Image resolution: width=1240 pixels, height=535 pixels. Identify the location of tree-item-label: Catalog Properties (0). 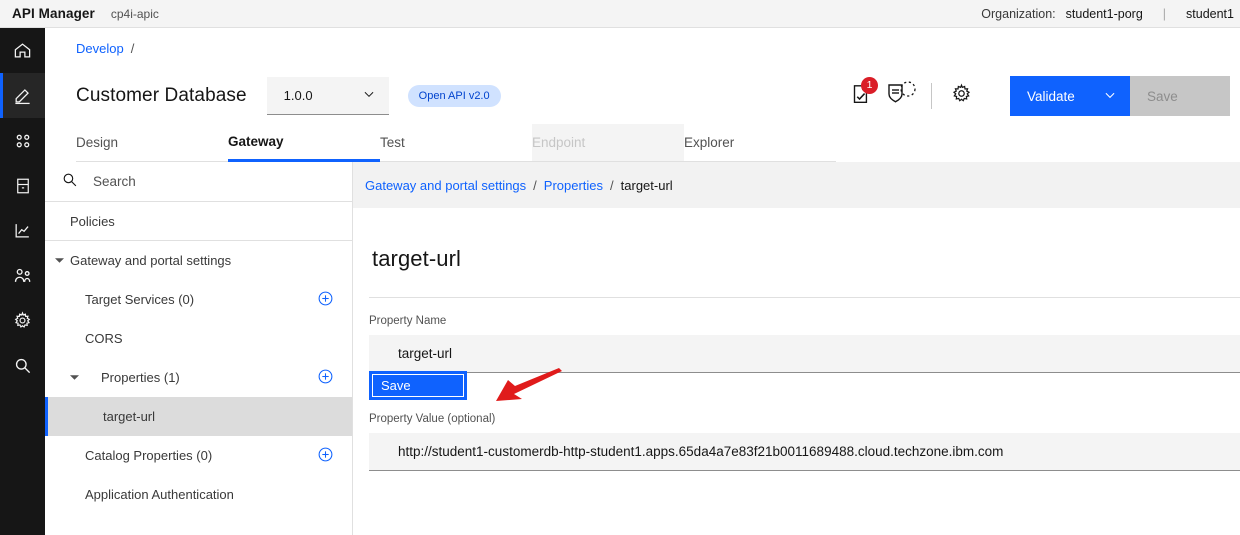
(149, 455).